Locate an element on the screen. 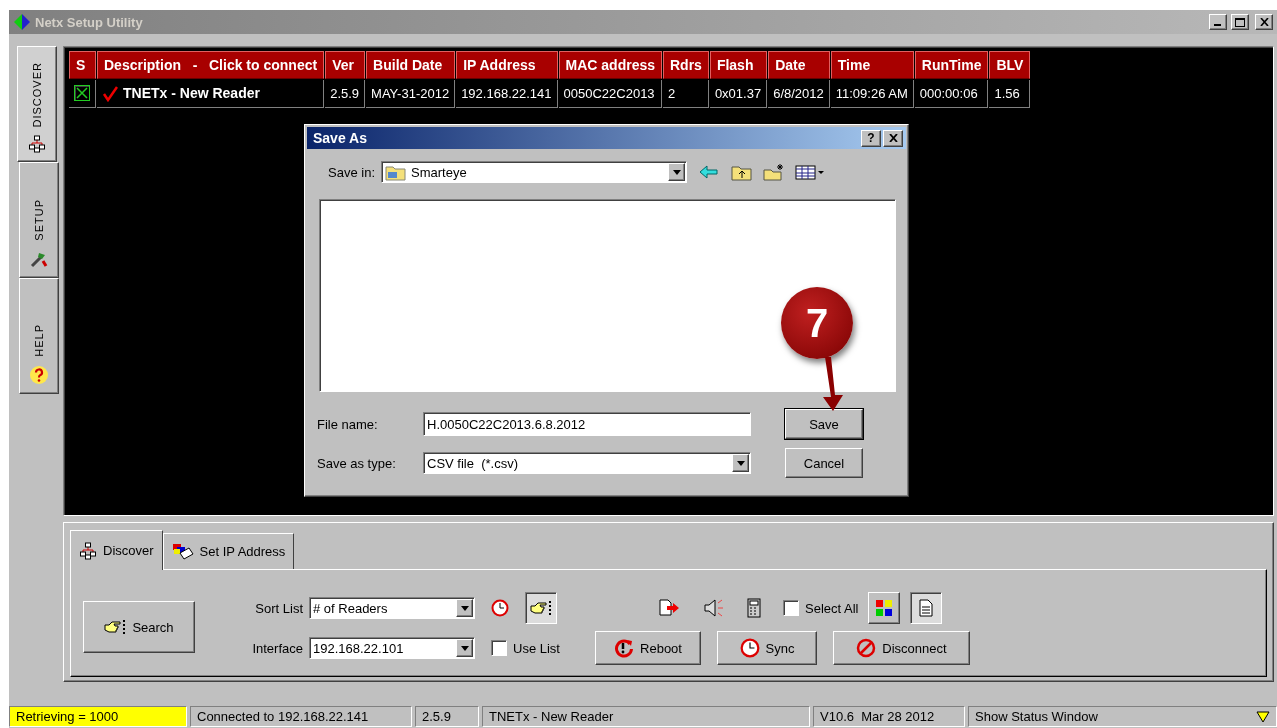 This screenshot has height=728, width=1277. calculator-icon is located at coordinates (754, 608).